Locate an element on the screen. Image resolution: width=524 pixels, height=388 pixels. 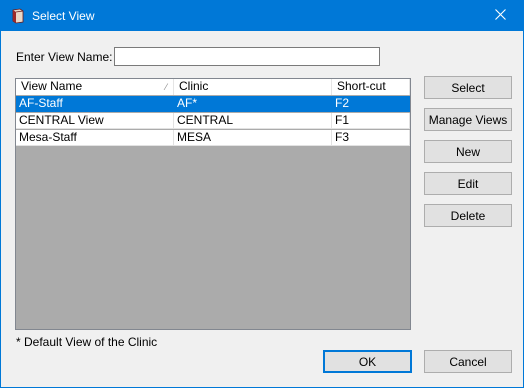
select-button: Select is located at coordinates (468, 87).